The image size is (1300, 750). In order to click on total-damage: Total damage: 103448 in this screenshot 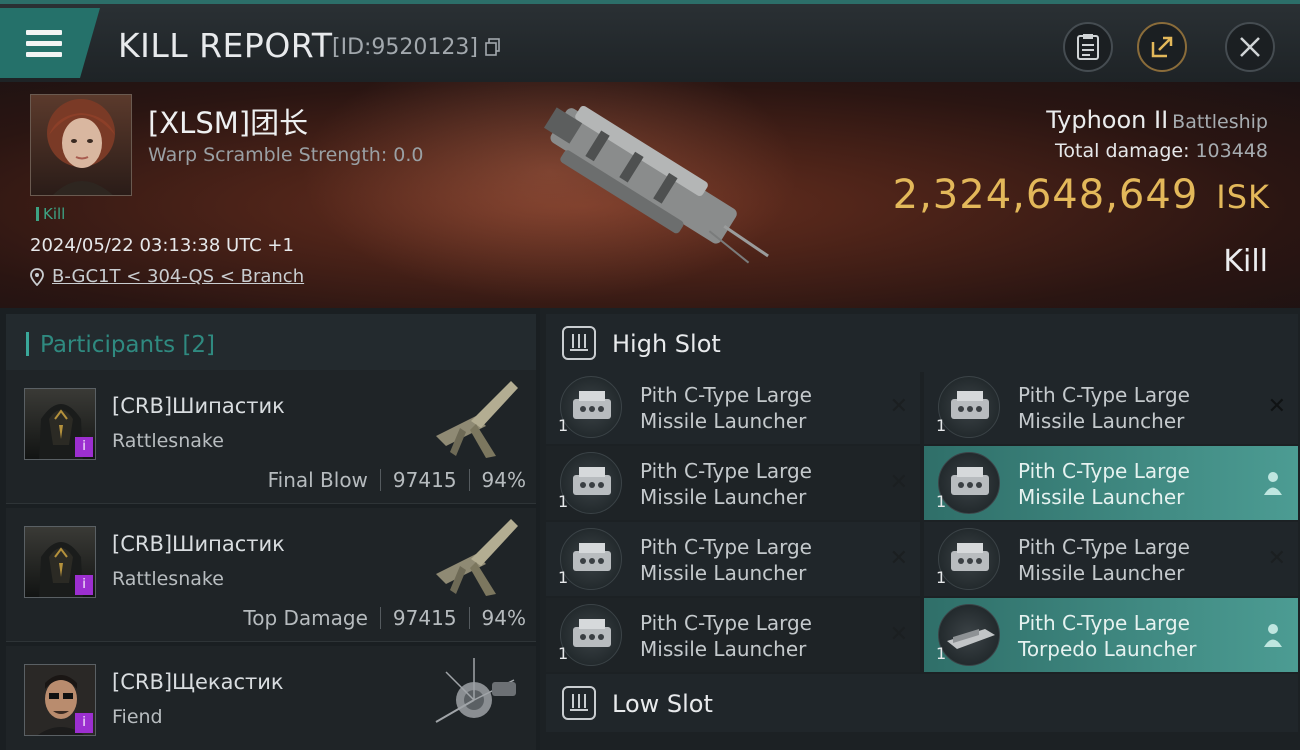, I will do `click(1161, 151)`.